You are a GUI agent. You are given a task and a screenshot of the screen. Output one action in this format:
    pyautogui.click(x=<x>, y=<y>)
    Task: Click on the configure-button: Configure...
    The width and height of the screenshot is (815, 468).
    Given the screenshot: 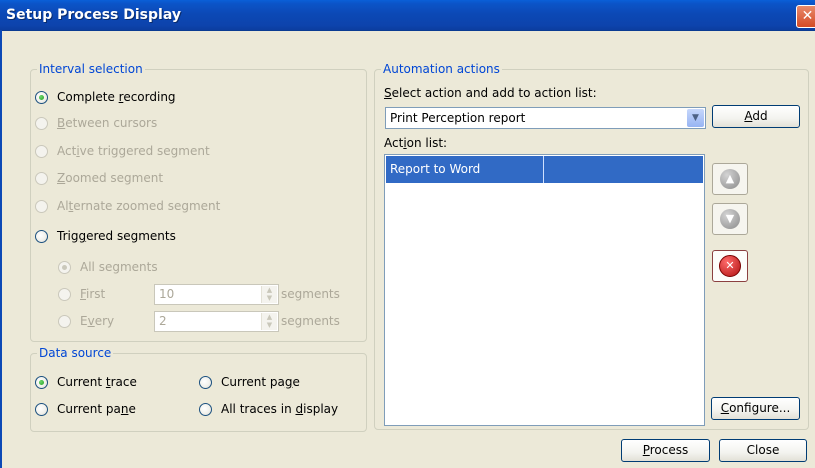 What is the action you would take?
    pyautogui.click(x=755, y=408)
    